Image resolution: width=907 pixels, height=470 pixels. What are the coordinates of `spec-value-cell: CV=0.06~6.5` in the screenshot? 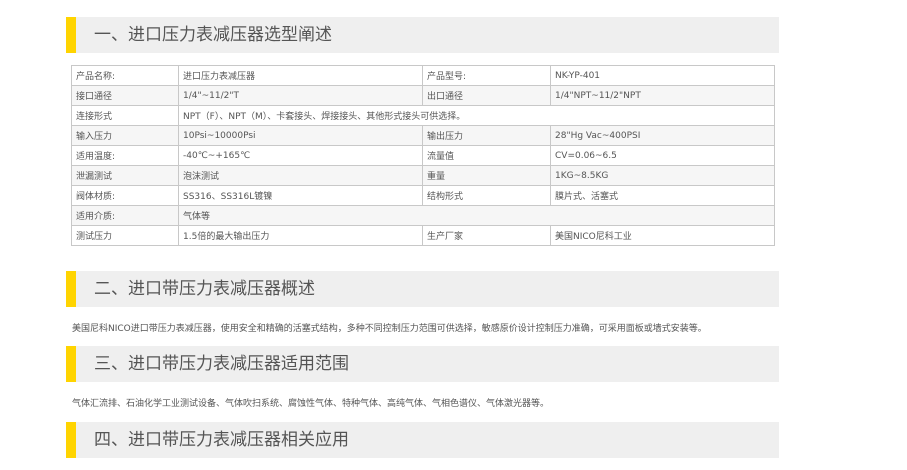 It's located at (662, 155).